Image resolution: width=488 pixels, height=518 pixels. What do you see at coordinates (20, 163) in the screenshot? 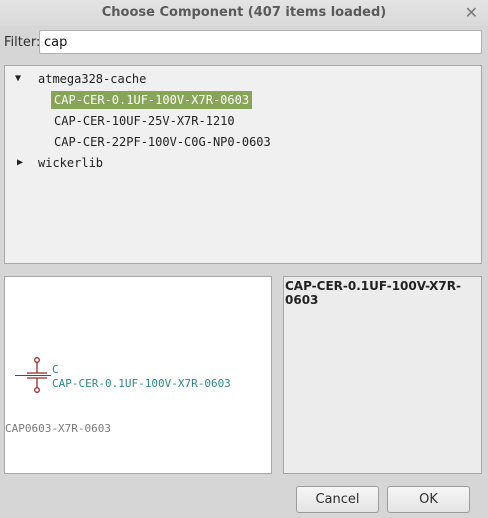
I see `chevron-right-icon: ▶` at bounding box center [20, 163].